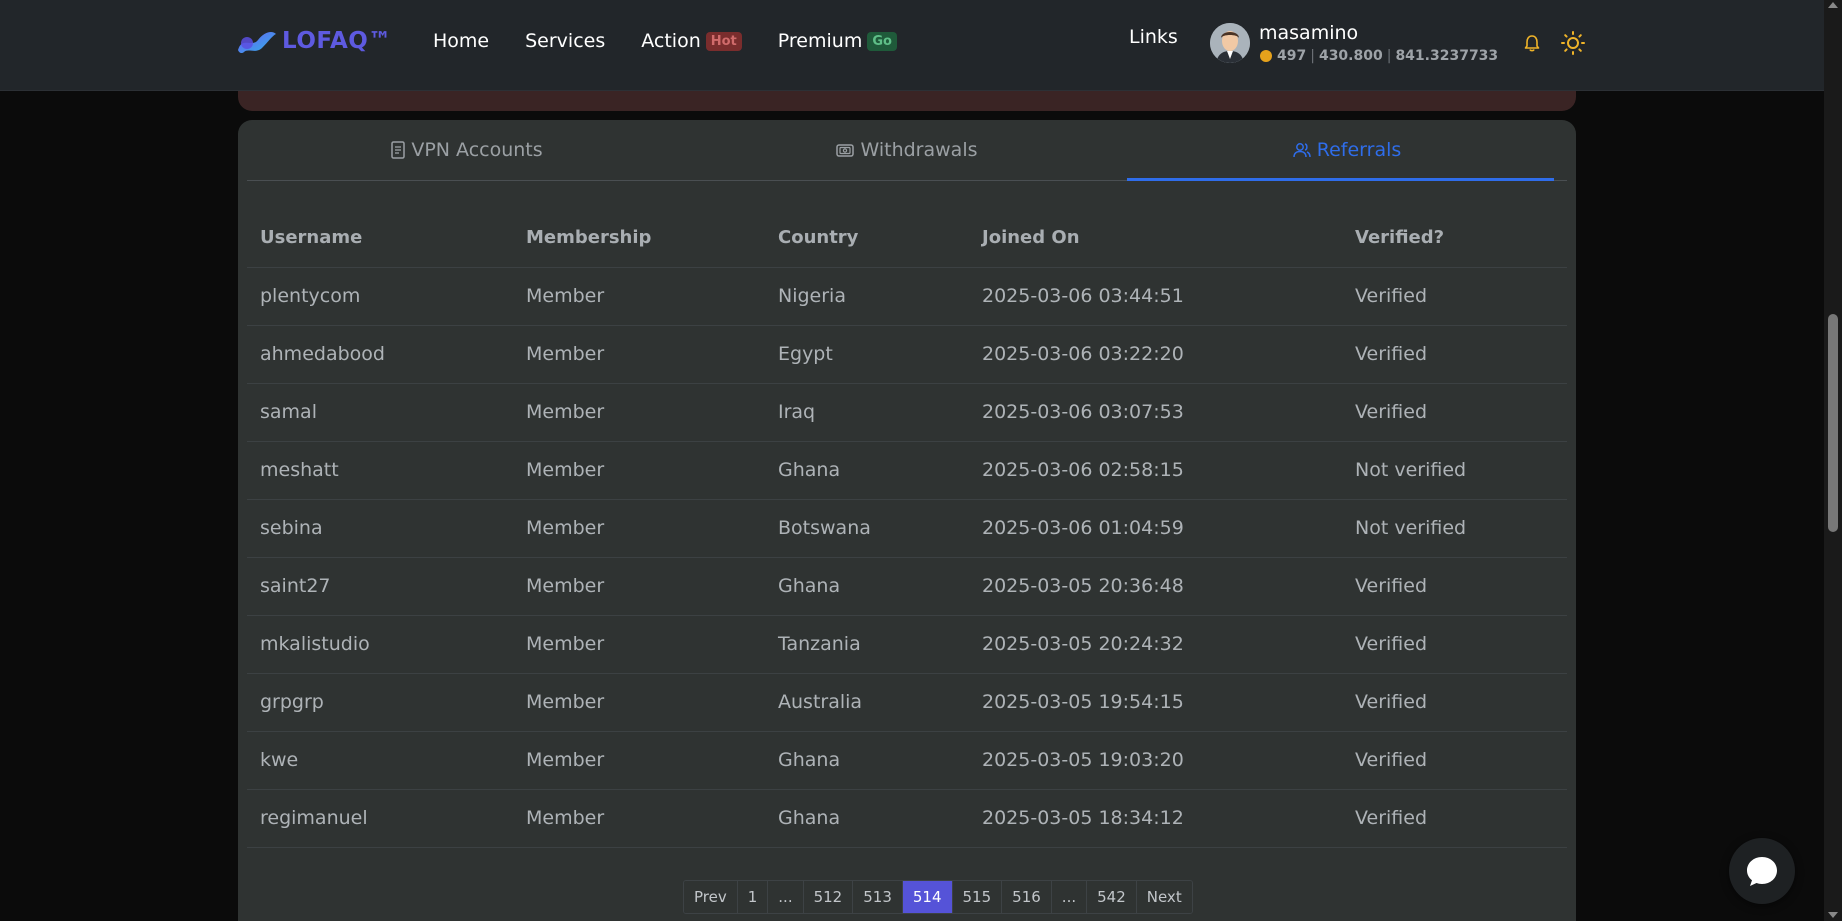 This screenshot has height=921, width=1842. What do you see at coordinates (927, 897) in the screenshot?
I see `page-button-current: 514` at bounding box center [927, 897].